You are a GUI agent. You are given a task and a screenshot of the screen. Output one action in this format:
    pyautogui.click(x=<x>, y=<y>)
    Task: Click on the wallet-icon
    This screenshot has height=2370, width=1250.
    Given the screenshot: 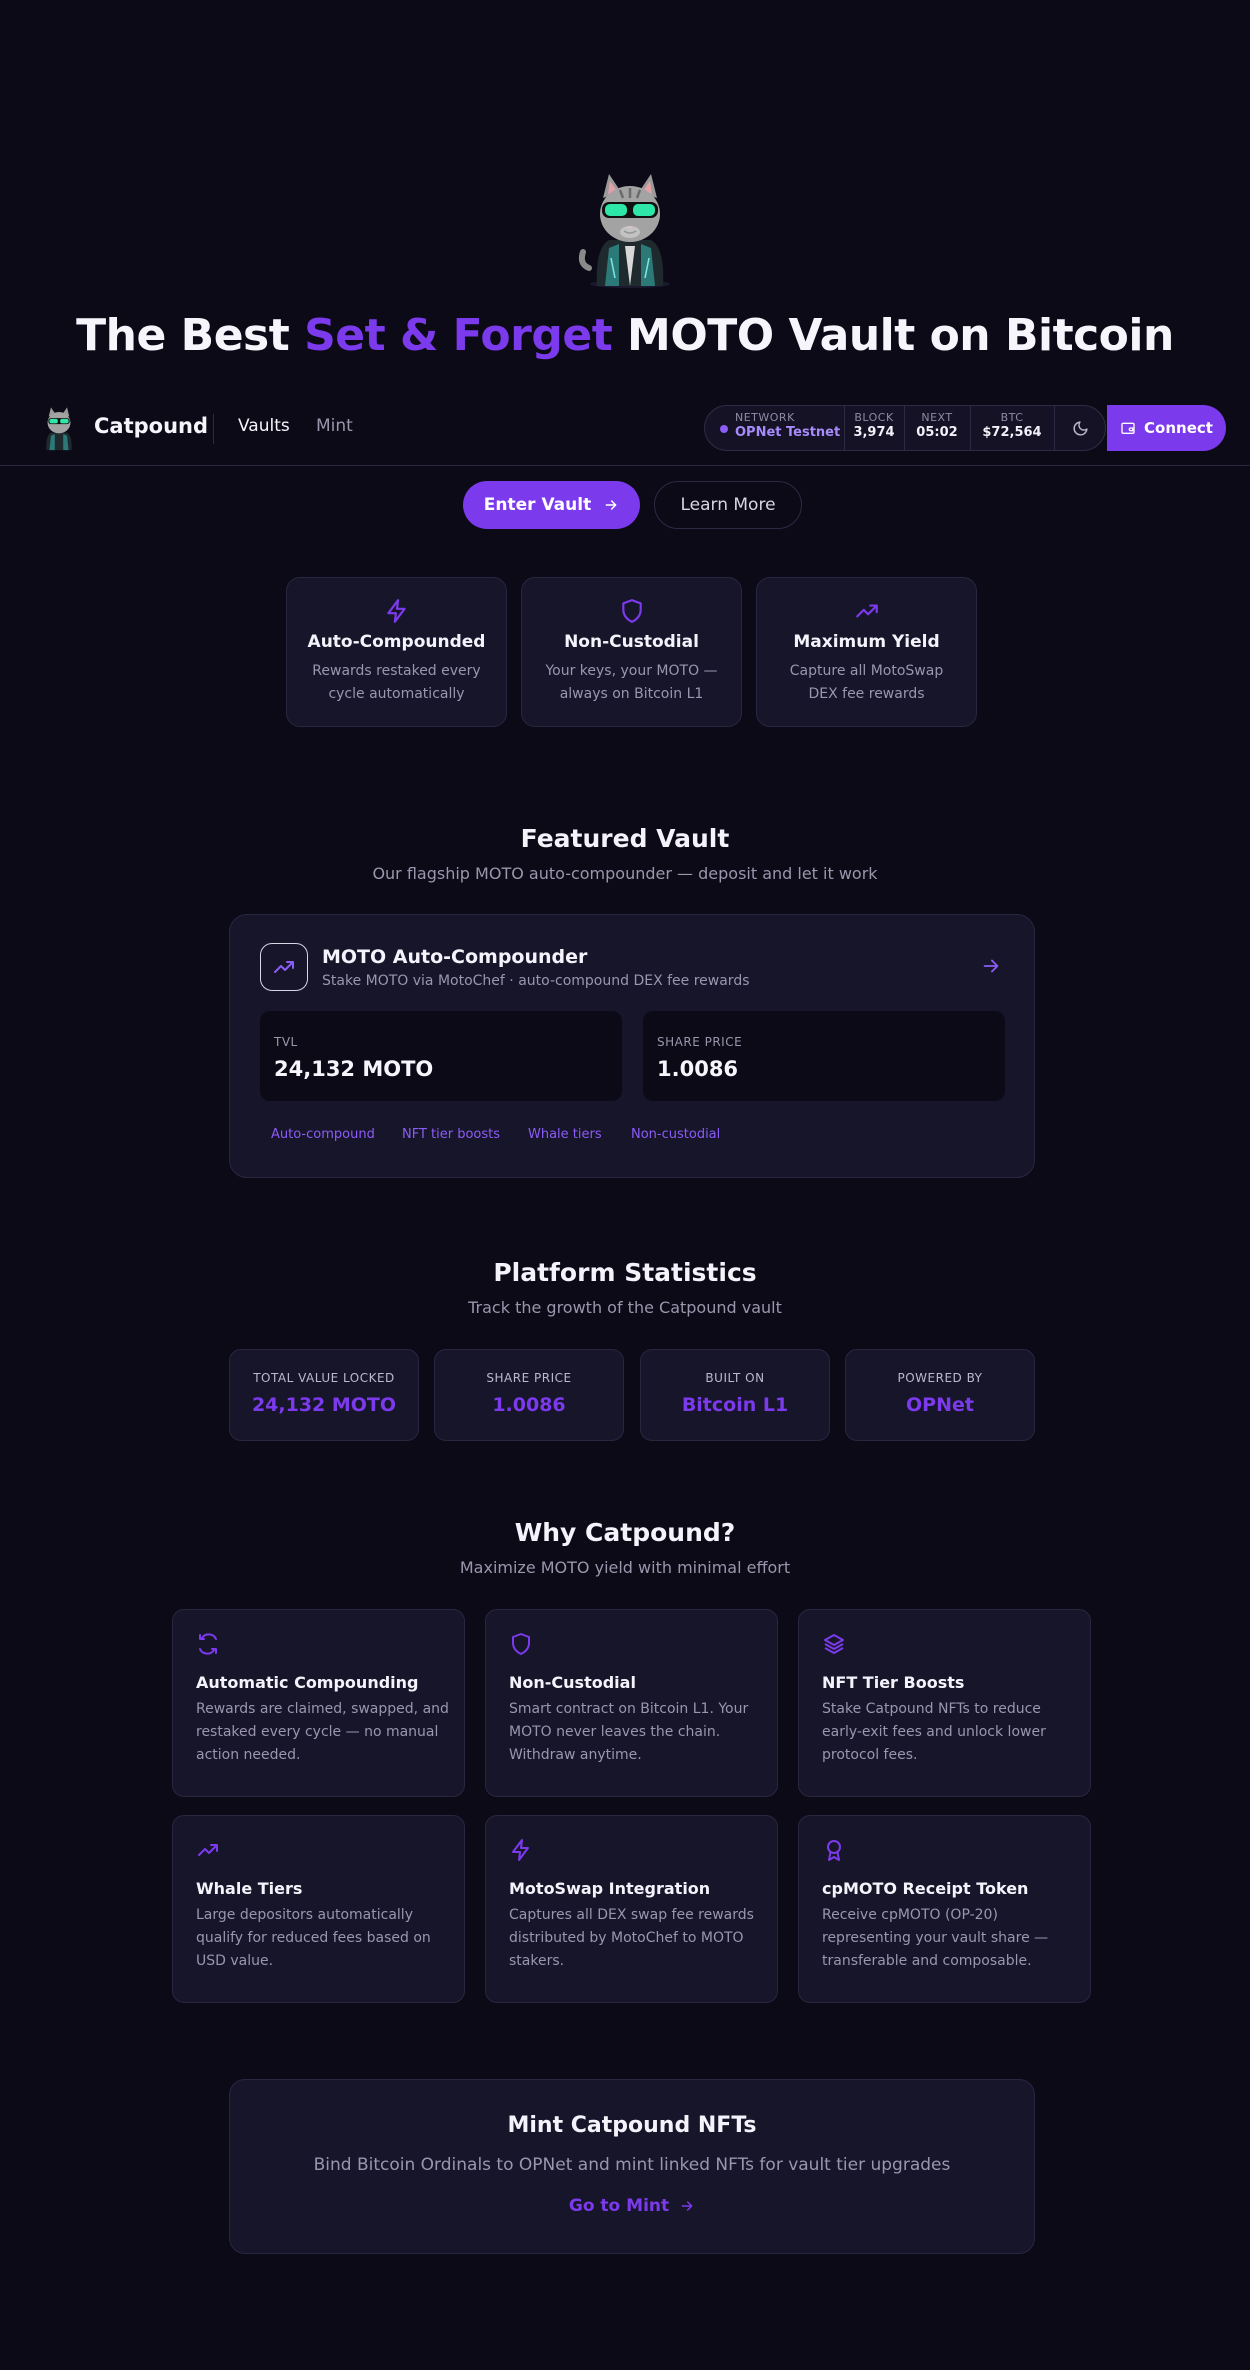 What is the action you would take?
    pyautogui.click(x=1128, y=428)
    